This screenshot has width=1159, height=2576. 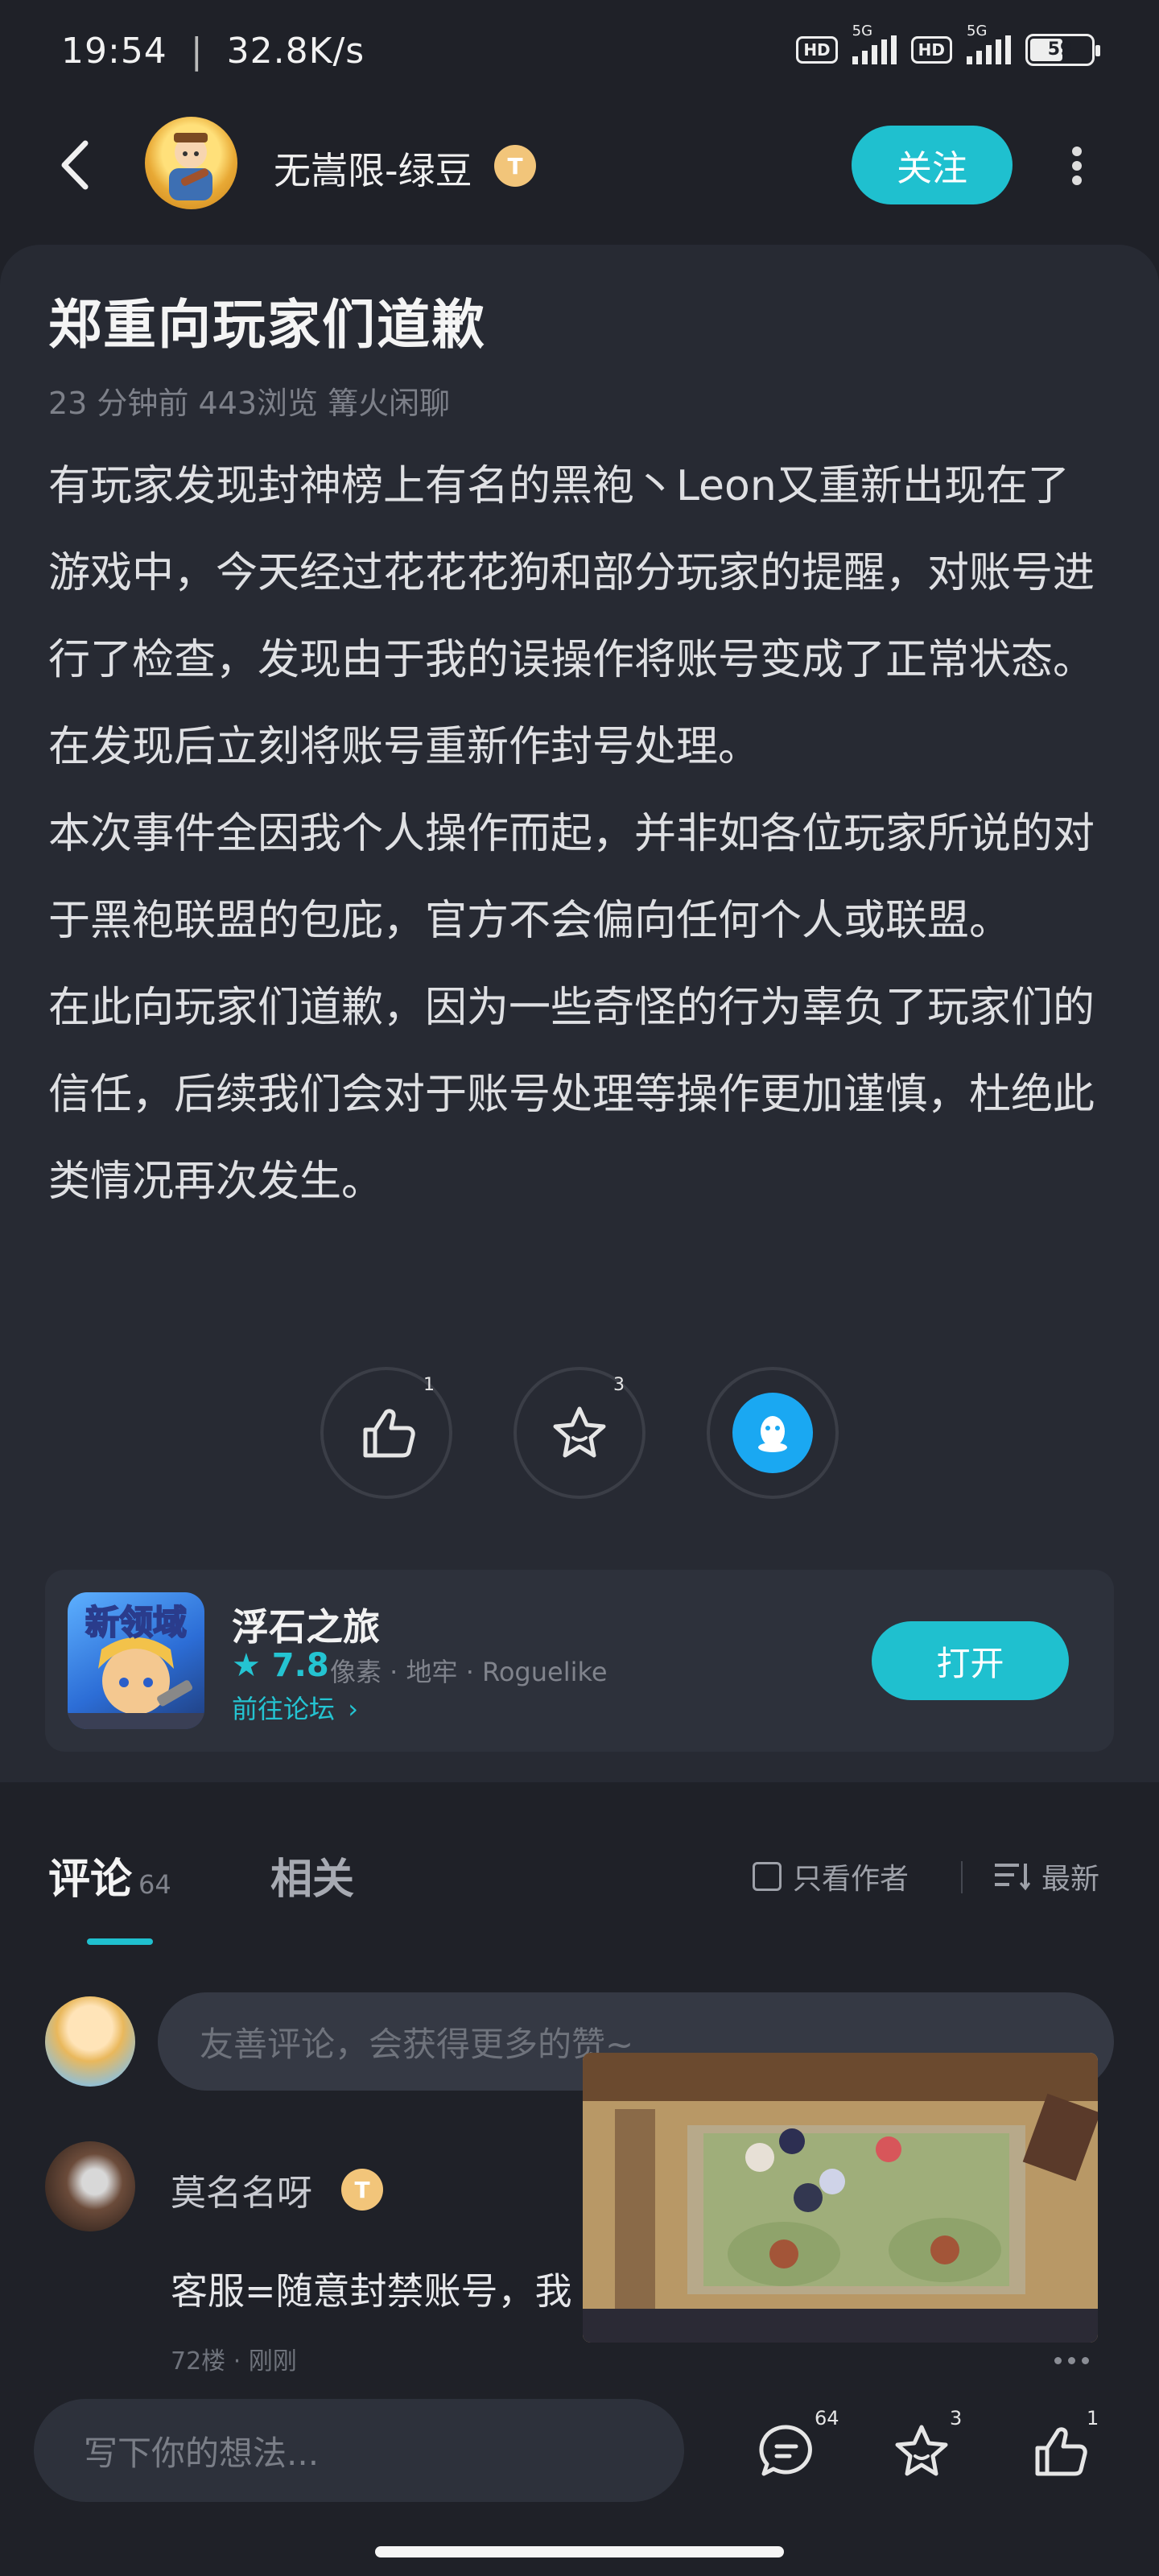 What do you see at coordinates (932, 165) in the screenshot?
I see `follow-button: 关注` at bounding box center [932, 165].